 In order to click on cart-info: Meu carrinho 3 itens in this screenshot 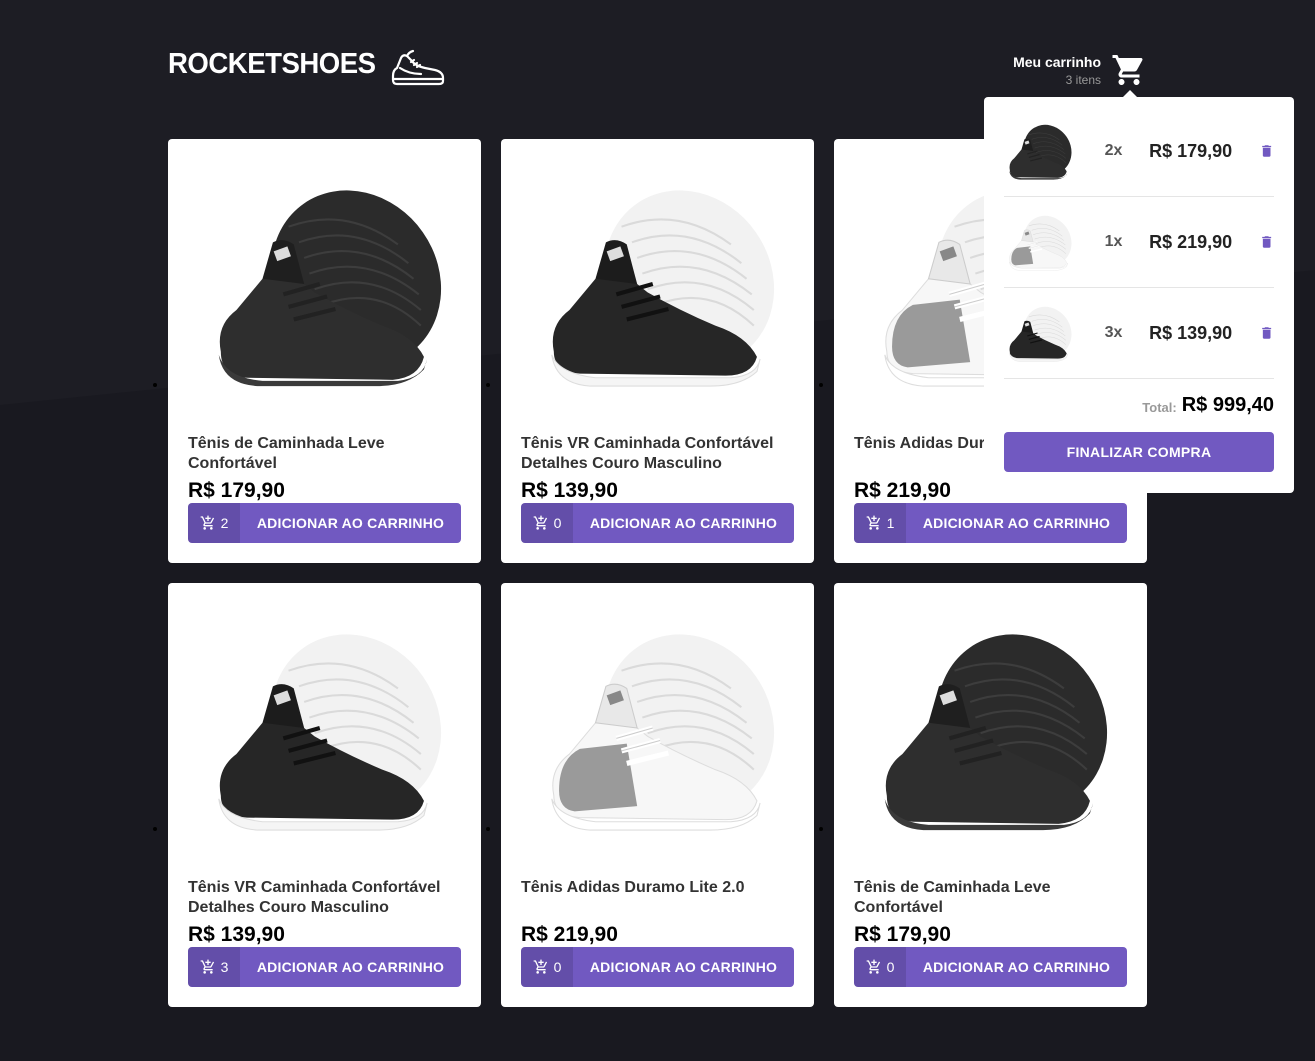, I will do `click(1057, 70)`.